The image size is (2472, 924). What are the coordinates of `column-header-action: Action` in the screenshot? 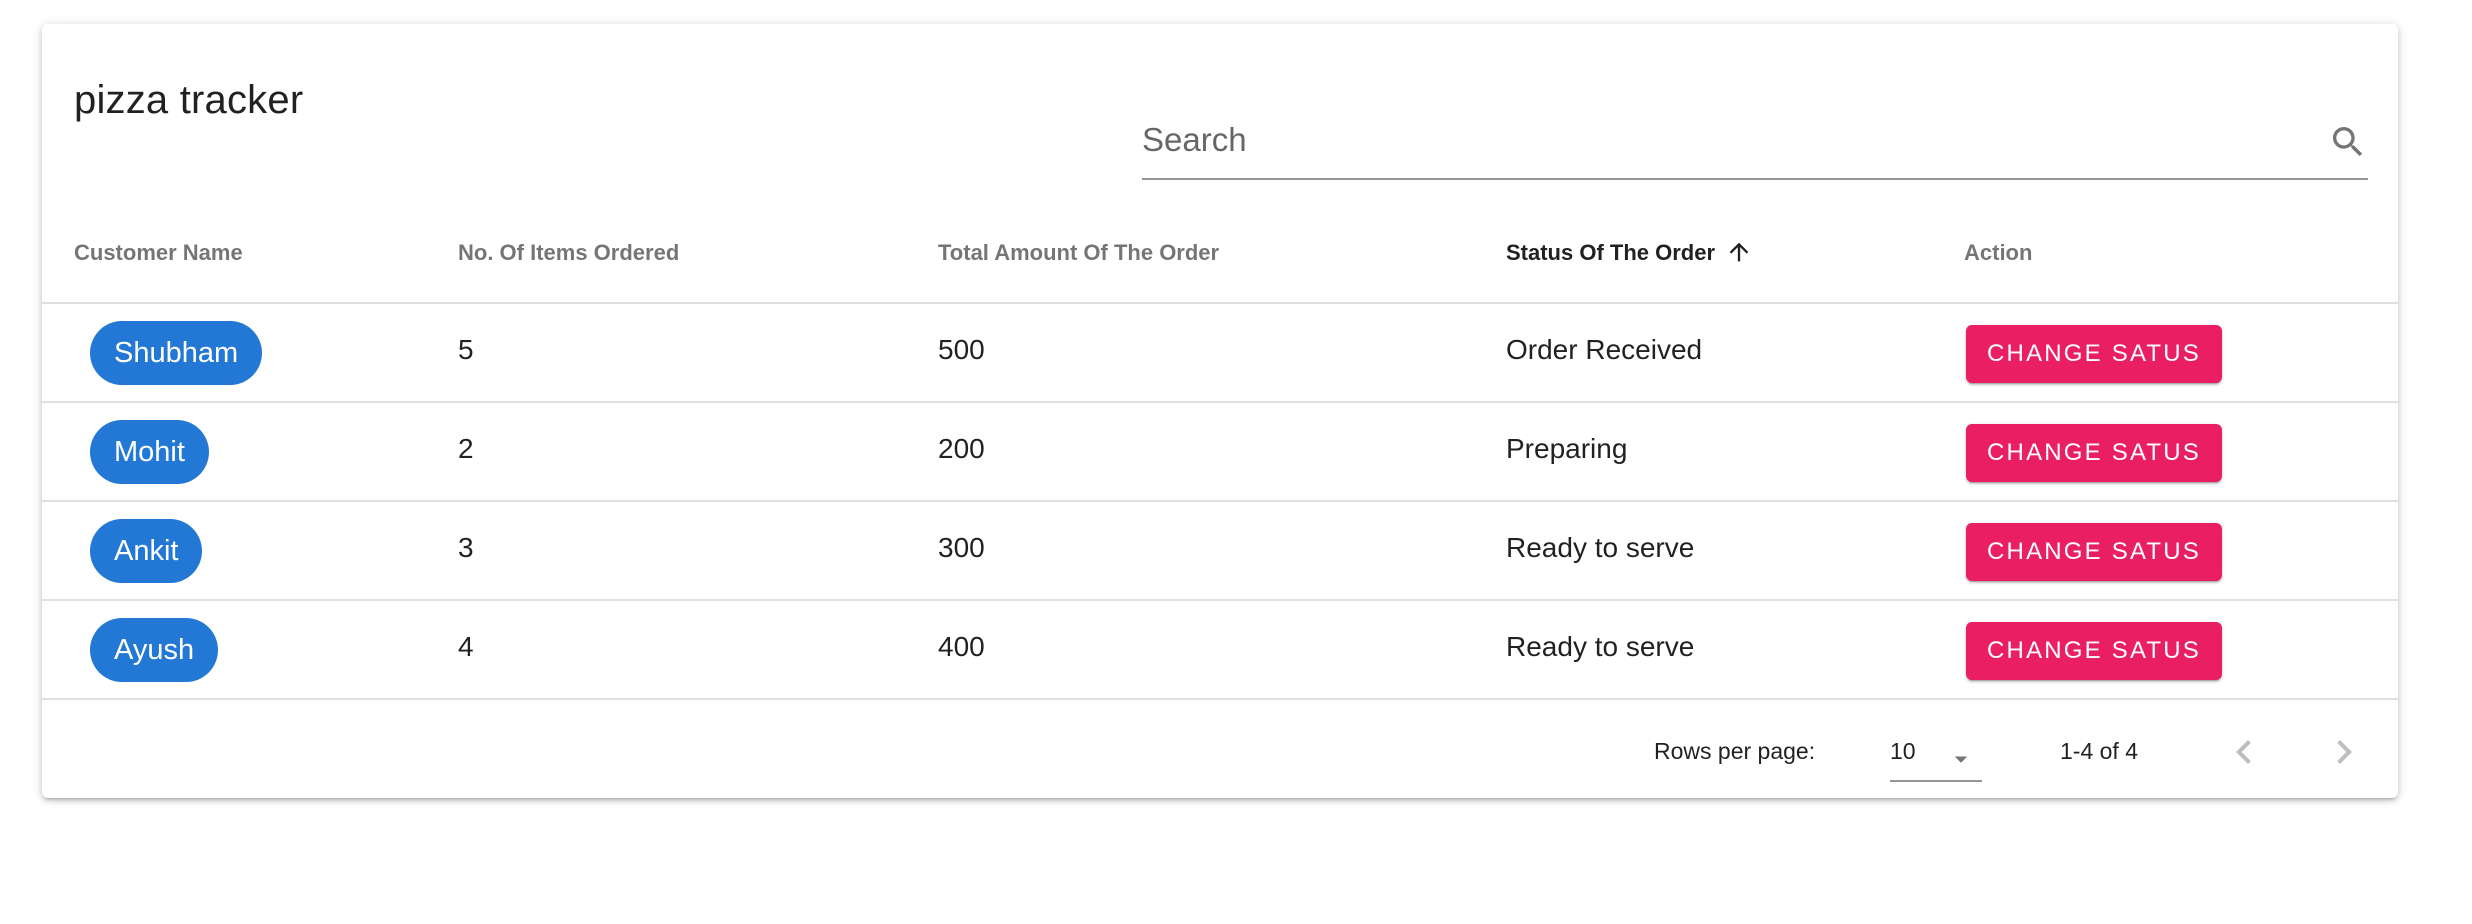 It's located at (1998, 253).